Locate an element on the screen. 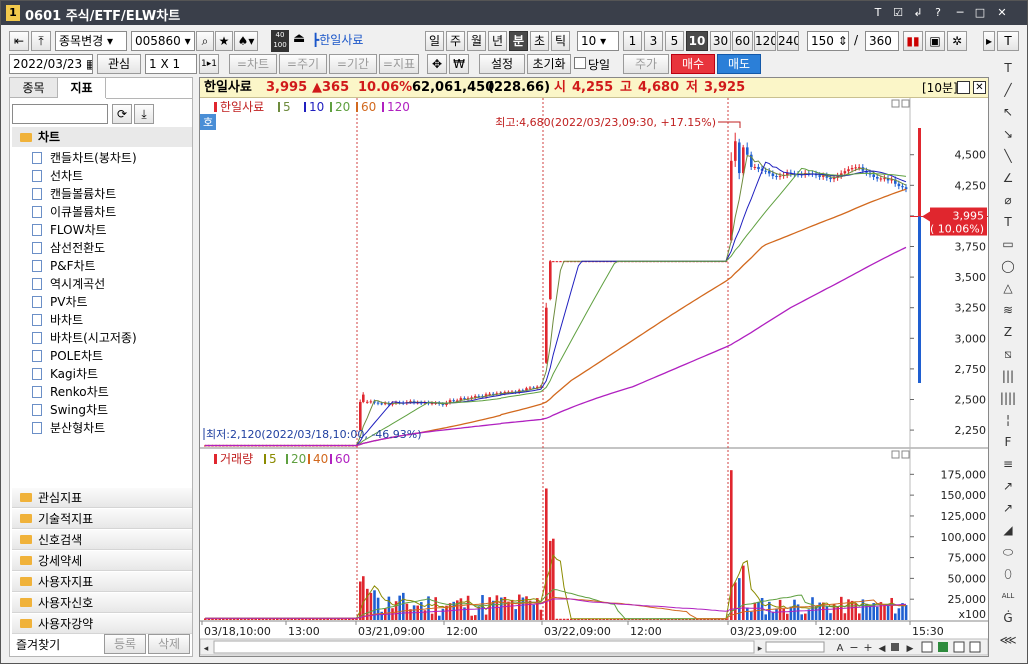 Image resolution: width=1028 pixels, height=664 pixels. fibo-lines-icon: ¦ is located at coordinates (1008, 420).